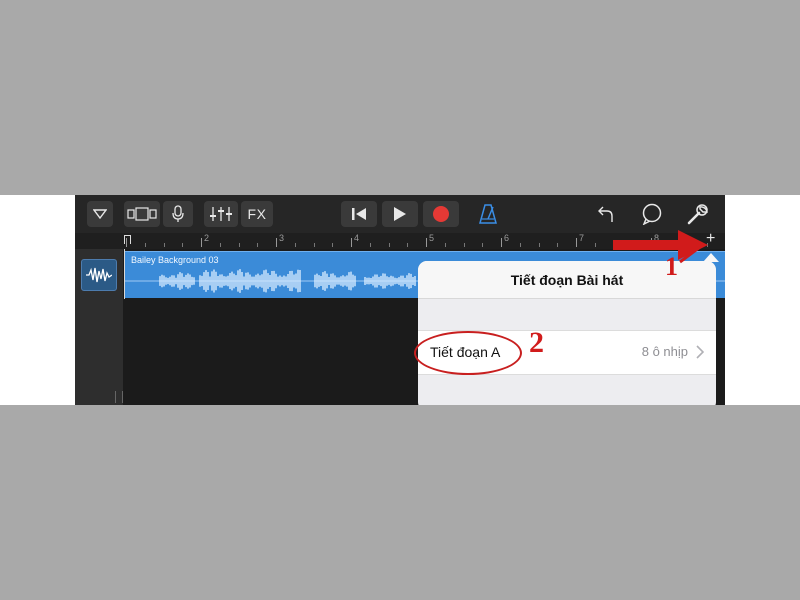 The height and width of the screenshot is (600, 800). Describe the element at coordinates (664, 351) in the screenshot. I see `section-length: 8 ô nhịp` at that location.